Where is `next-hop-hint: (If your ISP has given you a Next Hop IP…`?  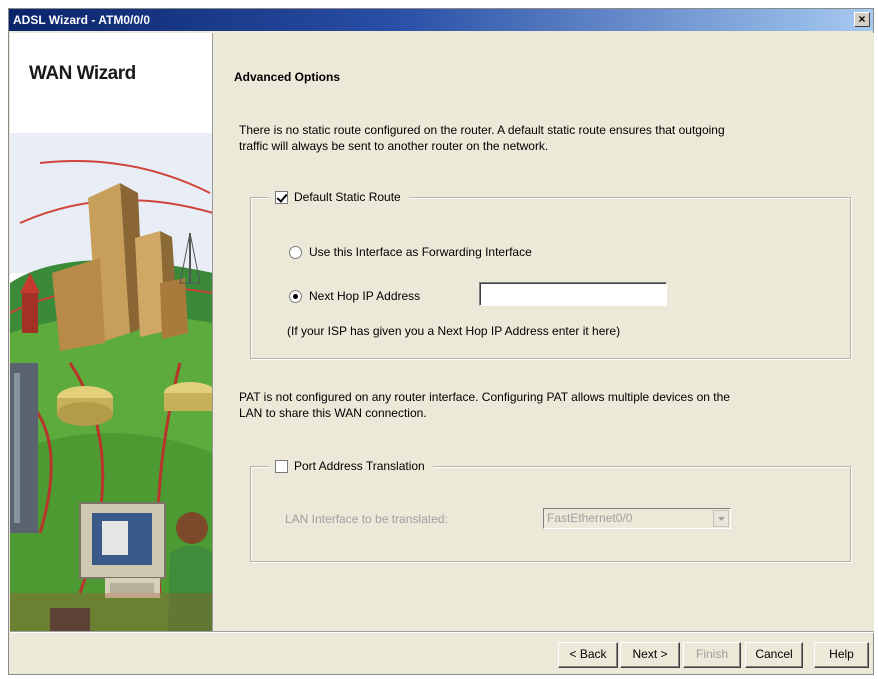
next-hop-hint: (If your ISP has given you a Next Hop IP… is located at coordinates (454, 331).